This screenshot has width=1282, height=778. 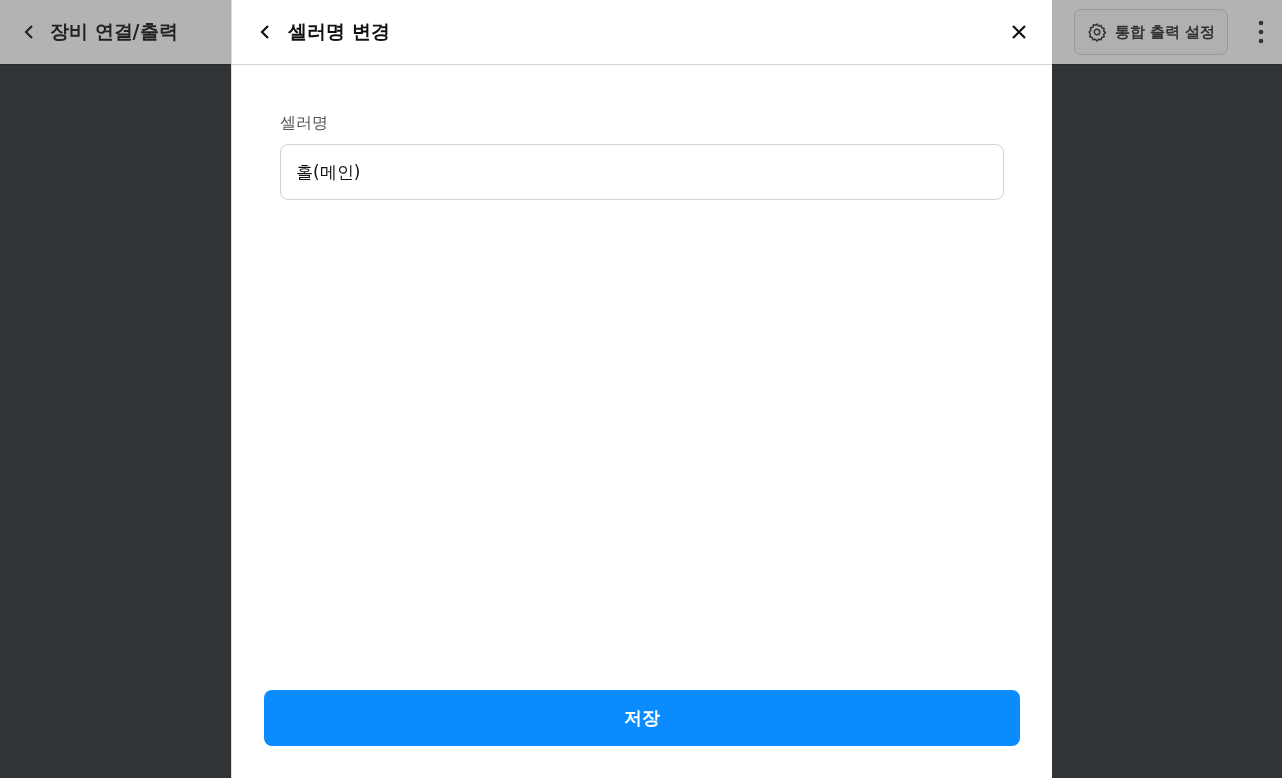 What do you see at coordinates (1096, 32) in the screenshot?
I see `settings-icon` at bounding box center [1096, 32].